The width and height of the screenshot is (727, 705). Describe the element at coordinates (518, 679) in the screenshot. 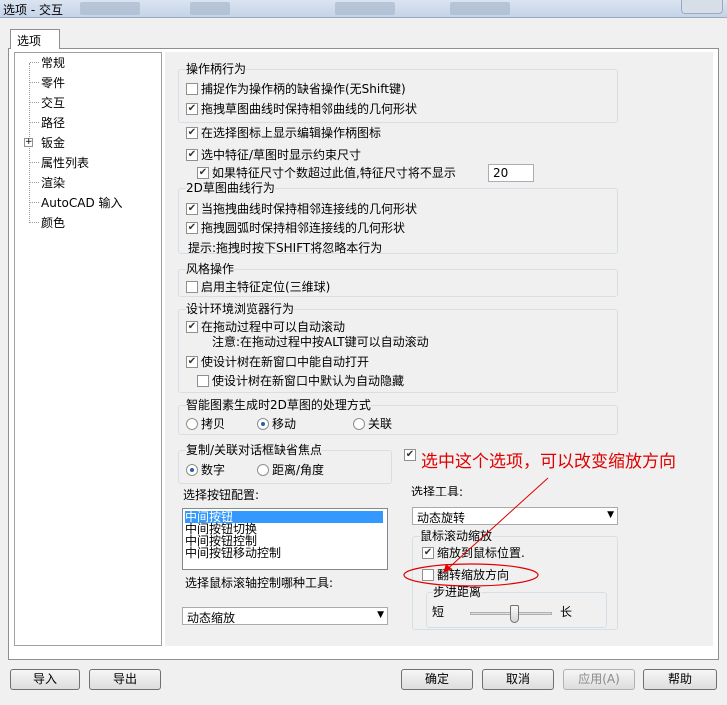

I see `cancel-button: 取消` at that location.